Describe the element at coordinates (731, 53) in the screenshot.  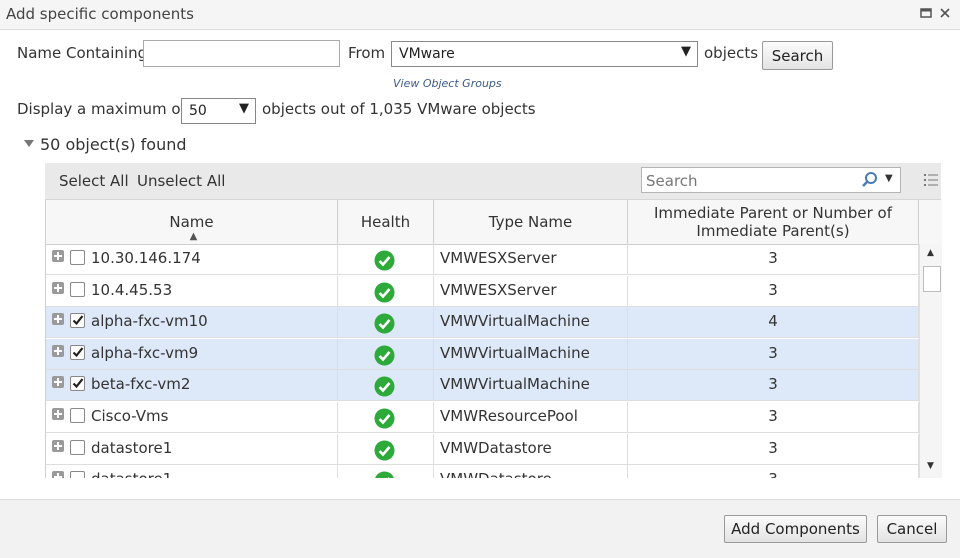
I see `objects-label: objects` at that location.